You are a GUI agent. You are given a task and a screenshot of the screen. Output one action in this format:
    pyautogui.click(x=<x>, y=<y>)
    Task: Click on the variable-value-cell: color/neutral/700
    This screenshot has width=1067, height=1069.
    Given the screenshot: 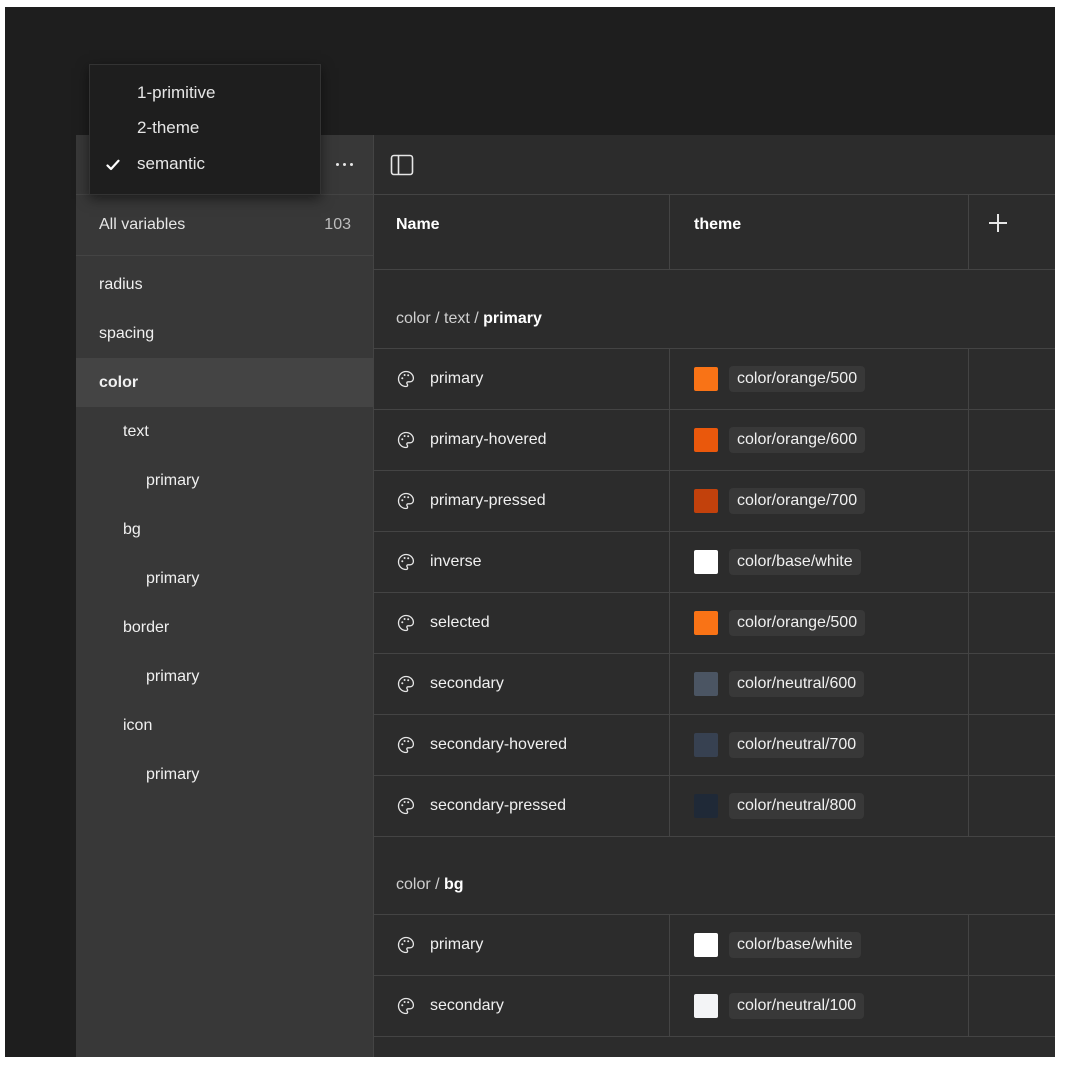 What is the action you would take?
    pyautogui.click(x=819, y=745)
    